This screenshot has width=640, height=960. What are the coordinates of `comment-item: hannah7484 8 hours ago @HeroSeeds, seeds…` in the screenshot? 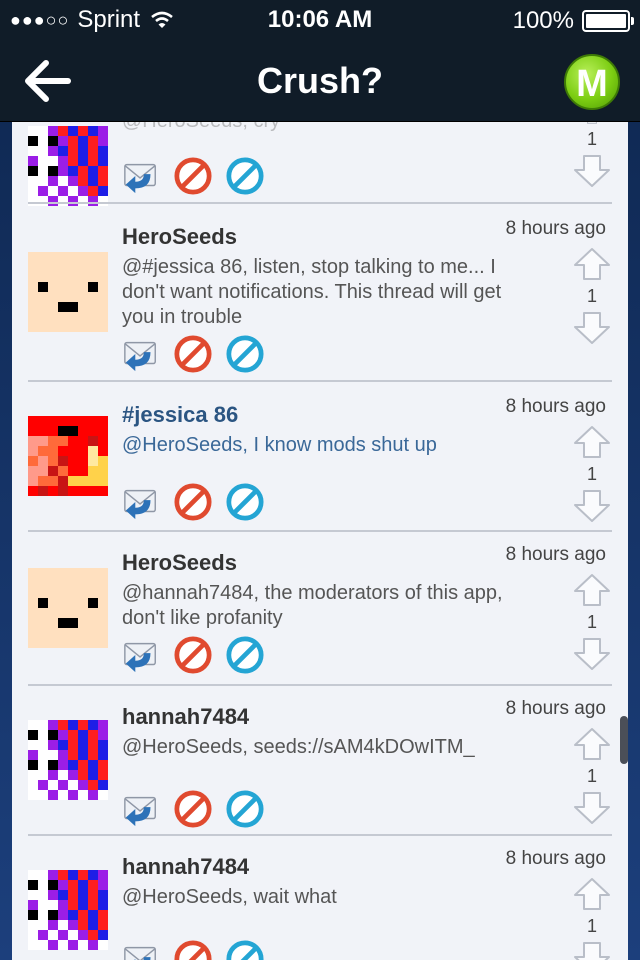 It's located at (320, 760).